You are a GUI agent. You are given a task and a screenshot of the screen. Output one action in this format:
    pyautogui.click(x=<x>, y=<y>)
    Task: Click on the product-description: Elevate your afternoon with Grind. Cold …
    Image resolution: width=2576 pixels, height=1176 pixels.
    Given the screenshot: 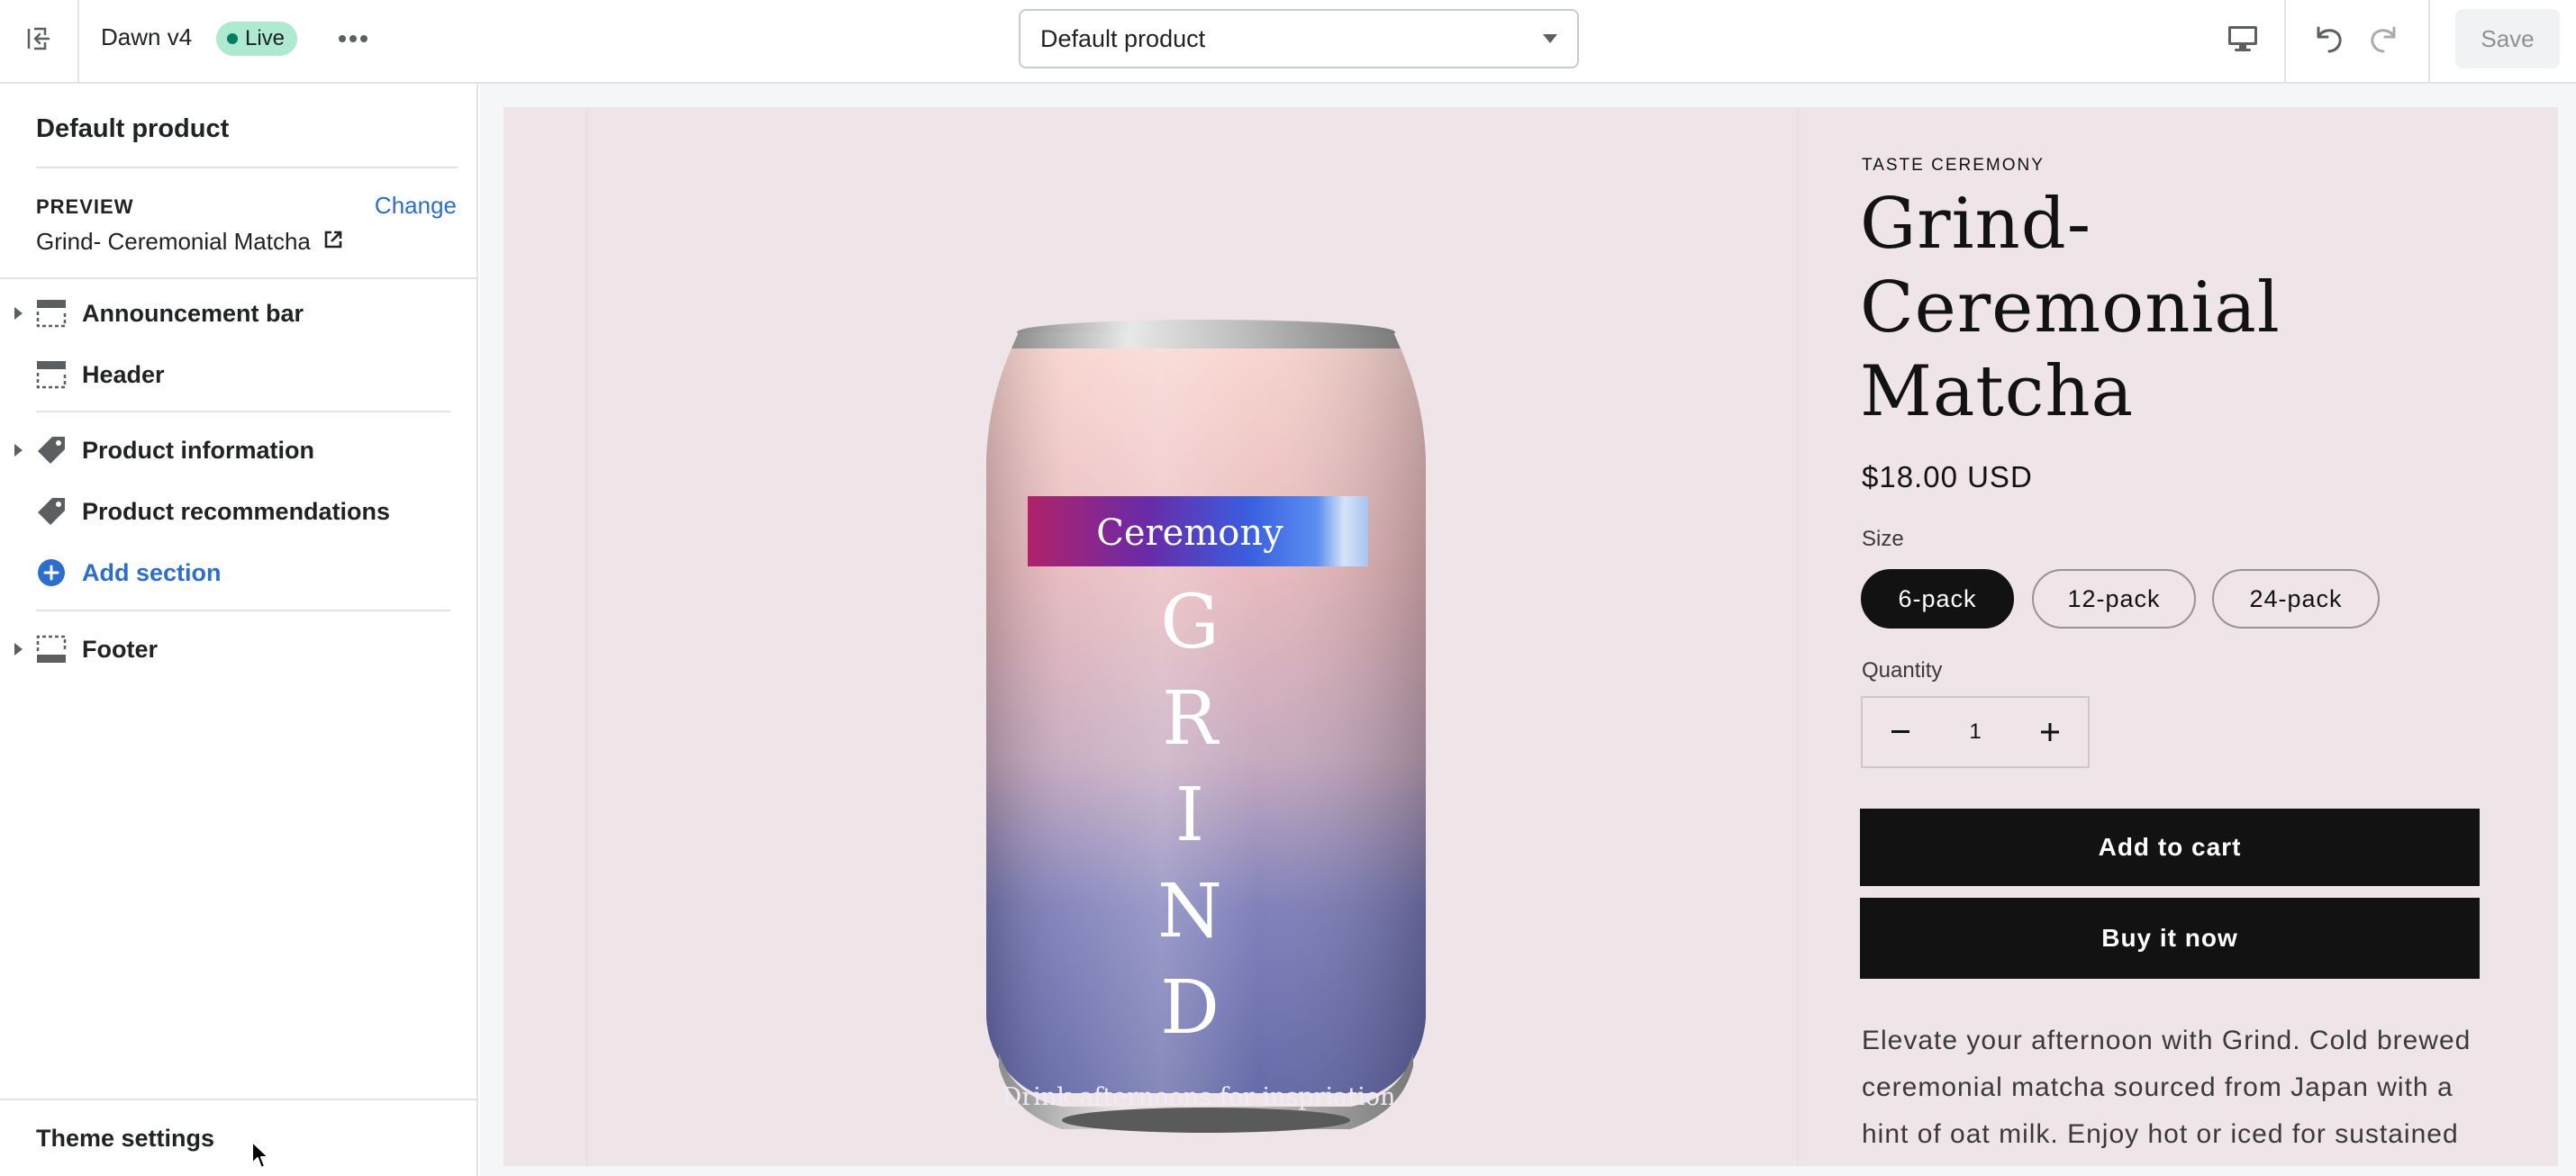 What is the action you would take?
    pyautogui.click(x=2167, y=1087)
    